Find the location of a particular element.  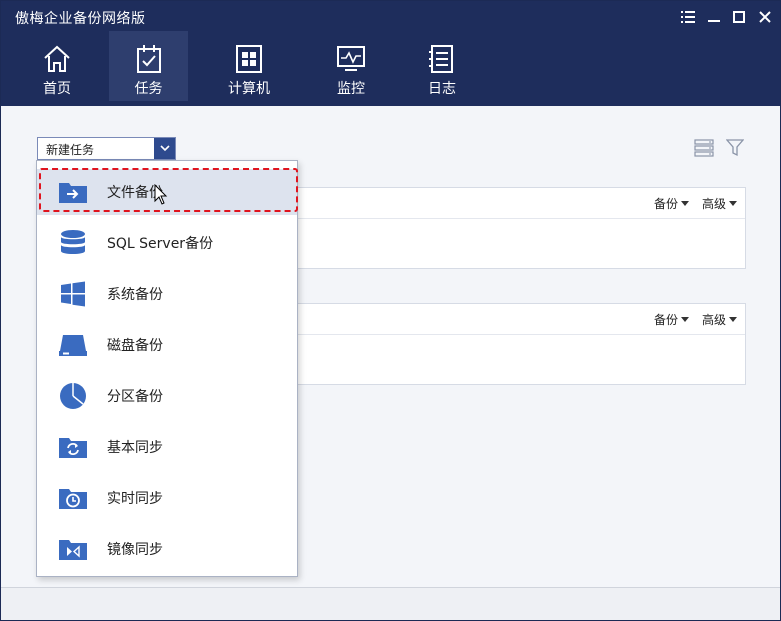

windows-icon is located at coordinates (73, 294).